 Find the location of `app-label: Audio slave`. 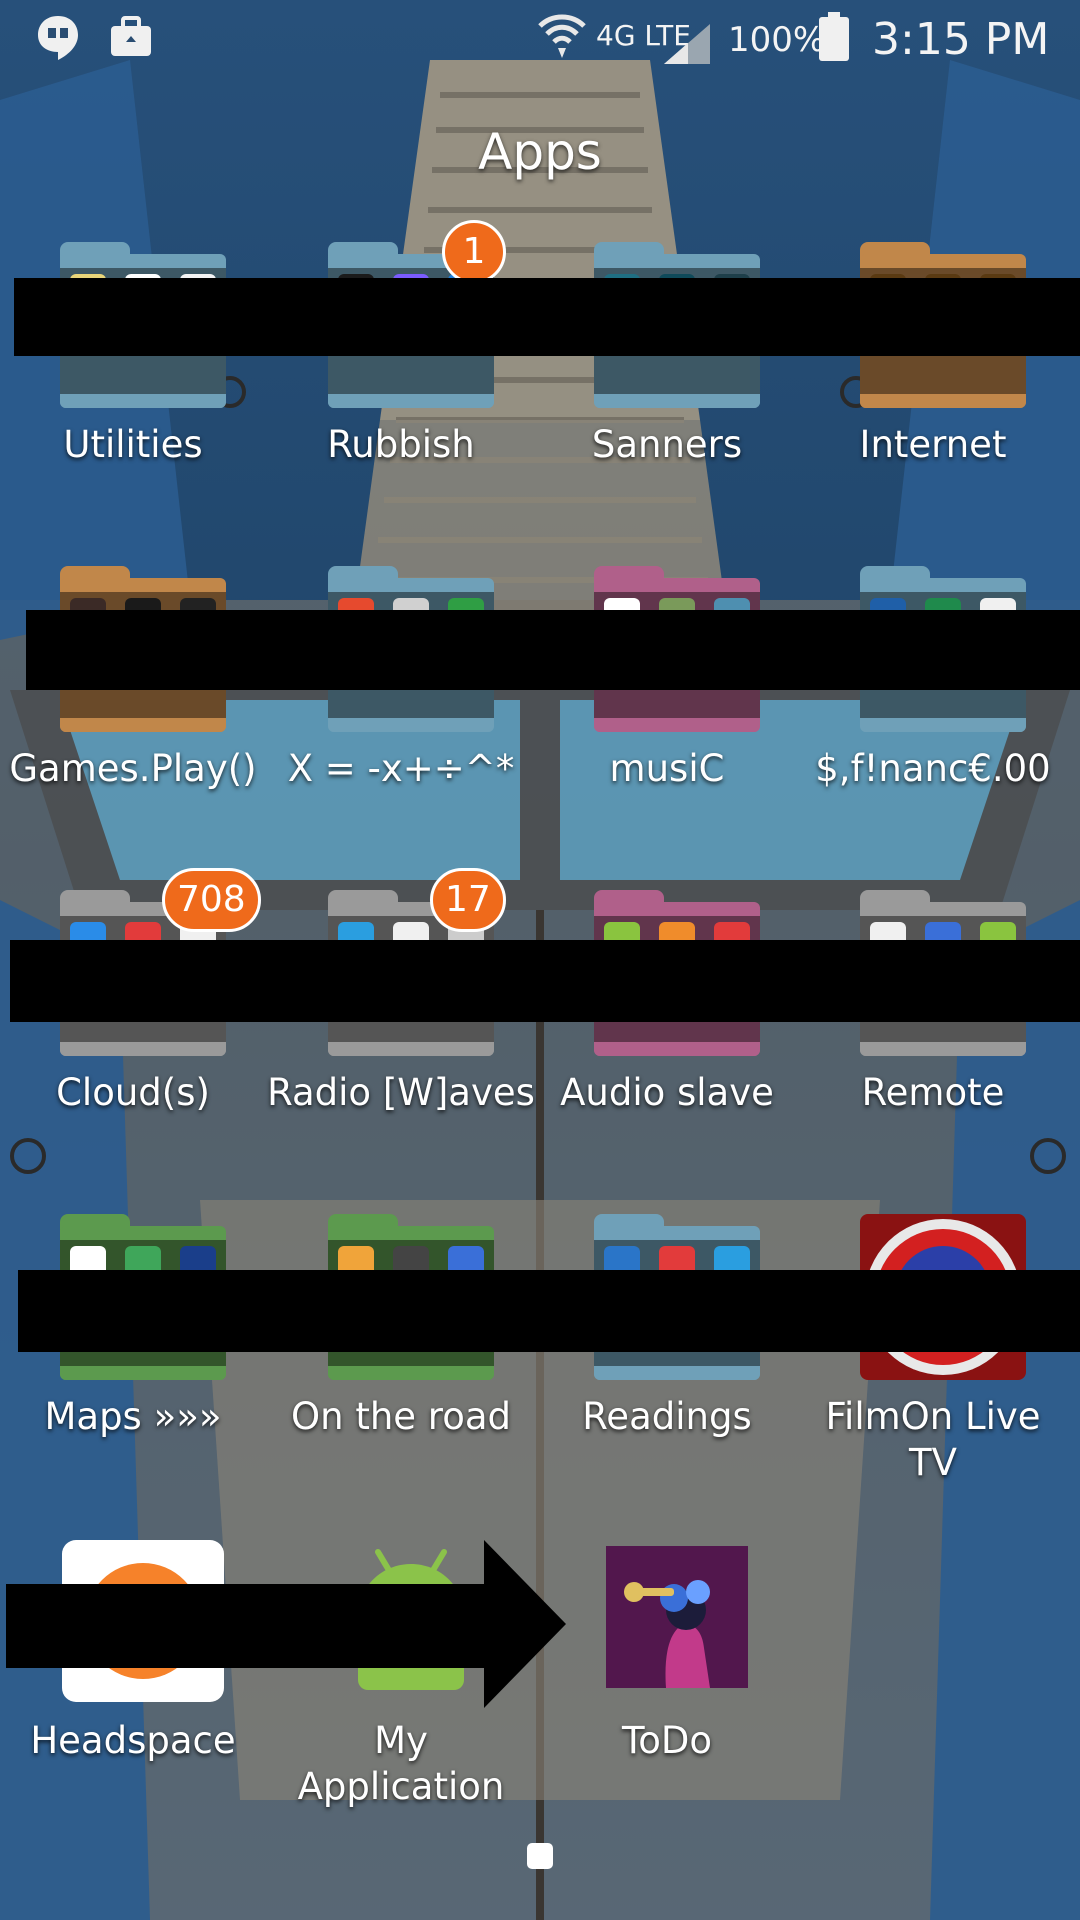

app-label: Audio slave is located at coordinates (667, 1092).